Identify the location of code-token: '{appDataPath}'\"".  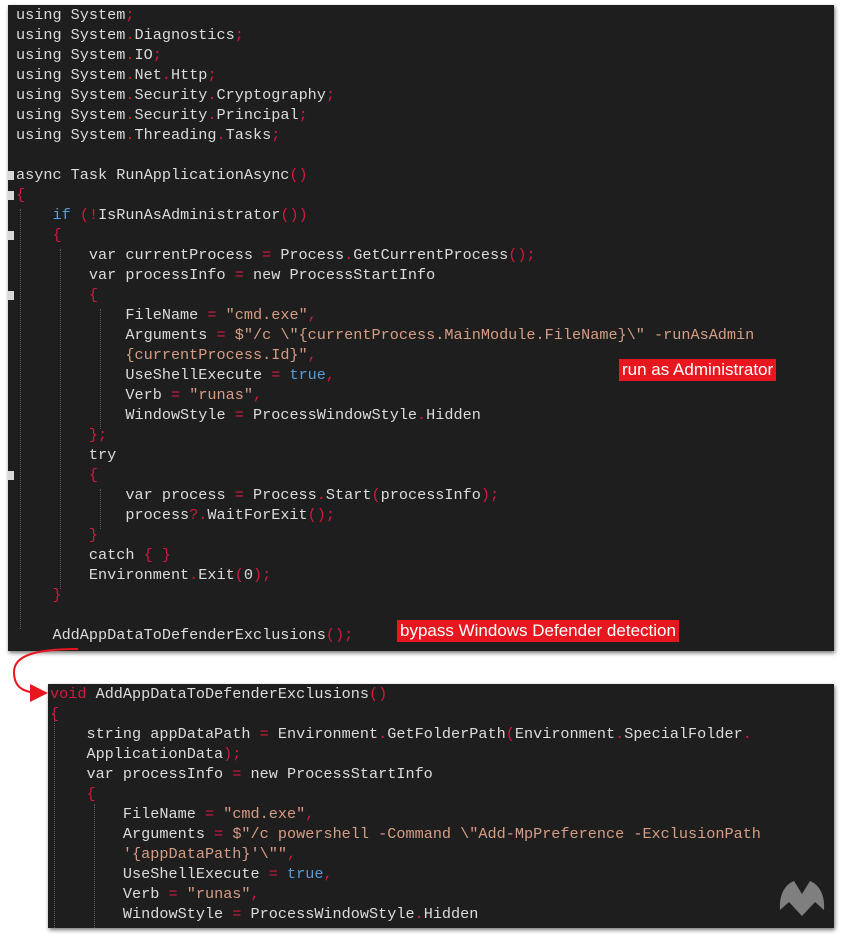
(204, 854).